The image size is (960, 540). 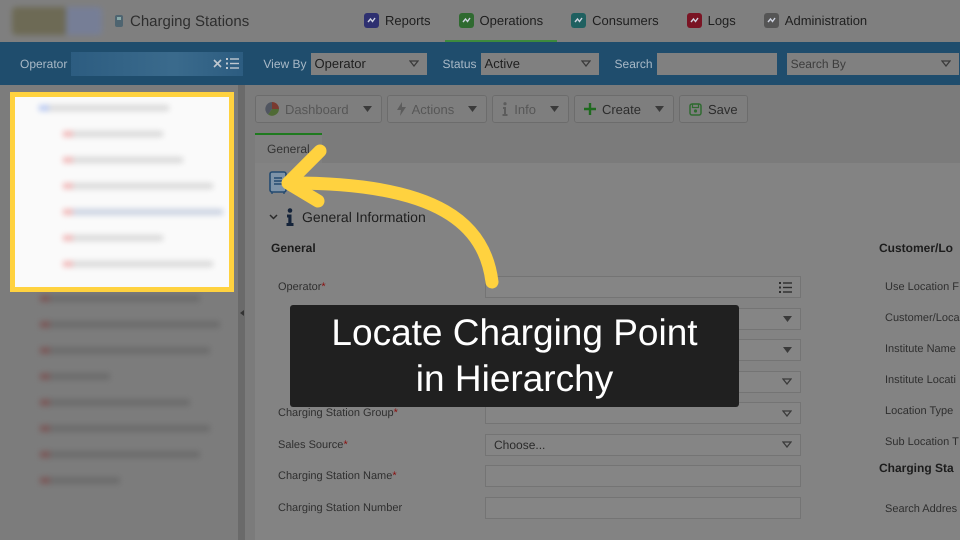 I want to click on group-heading: Charging Sta, so click(x=916, y=468).